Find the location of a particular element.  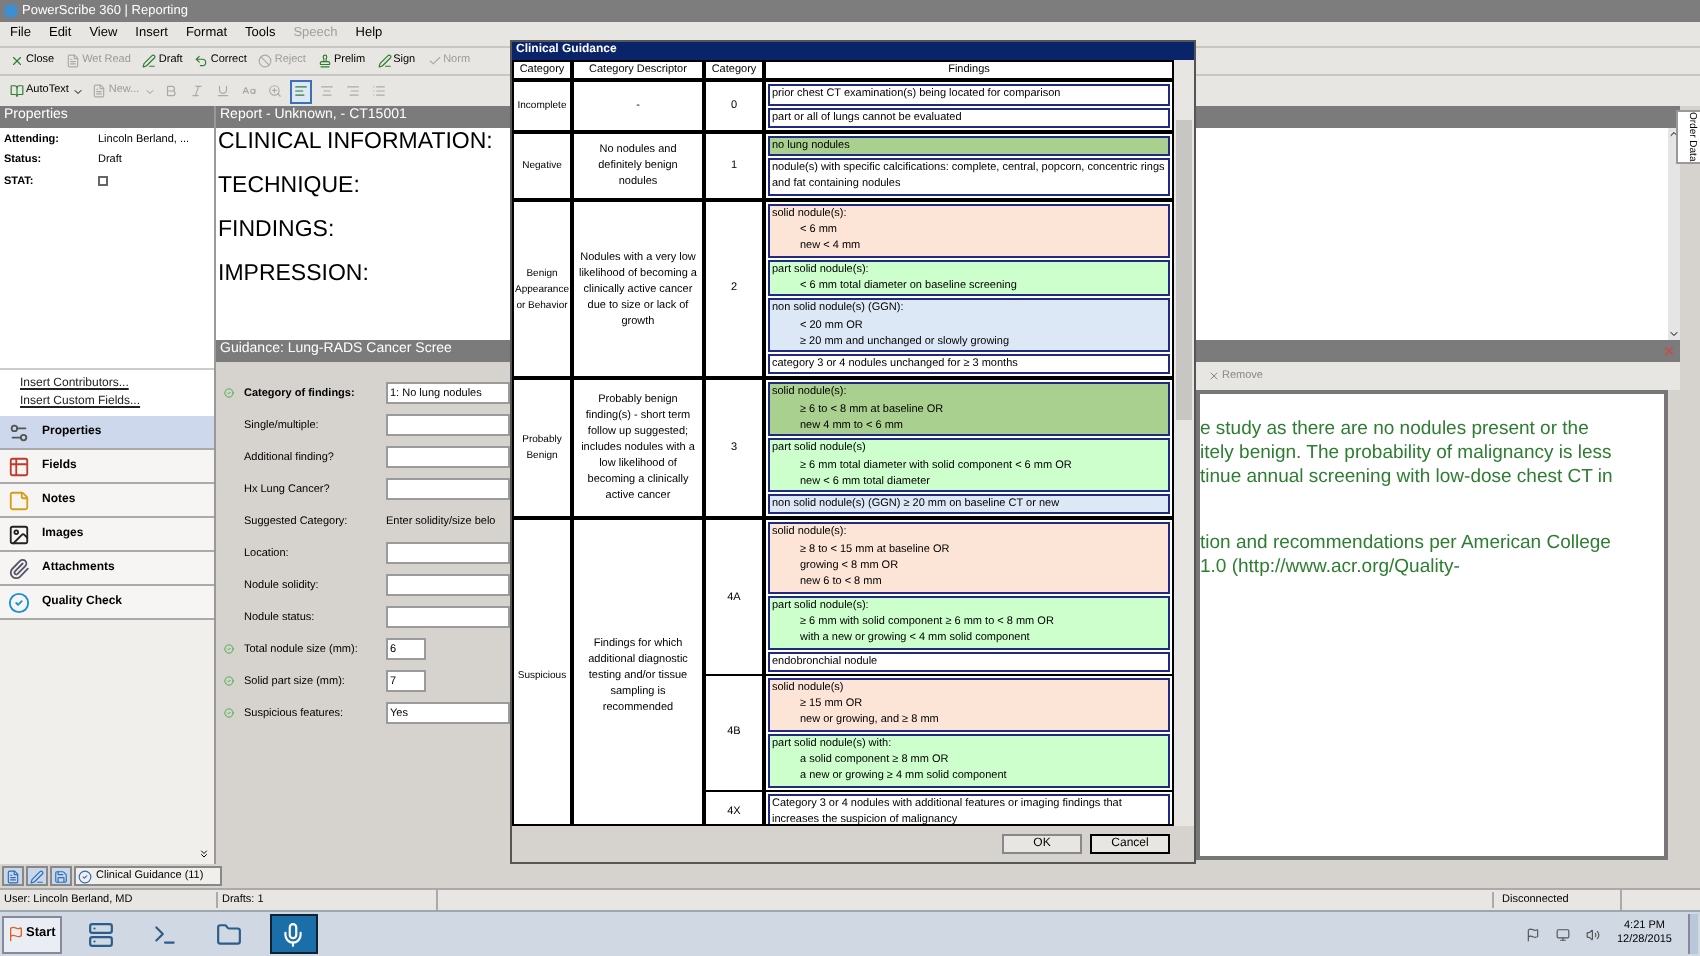

paperclip-icon is located at coordinates (19, 568).